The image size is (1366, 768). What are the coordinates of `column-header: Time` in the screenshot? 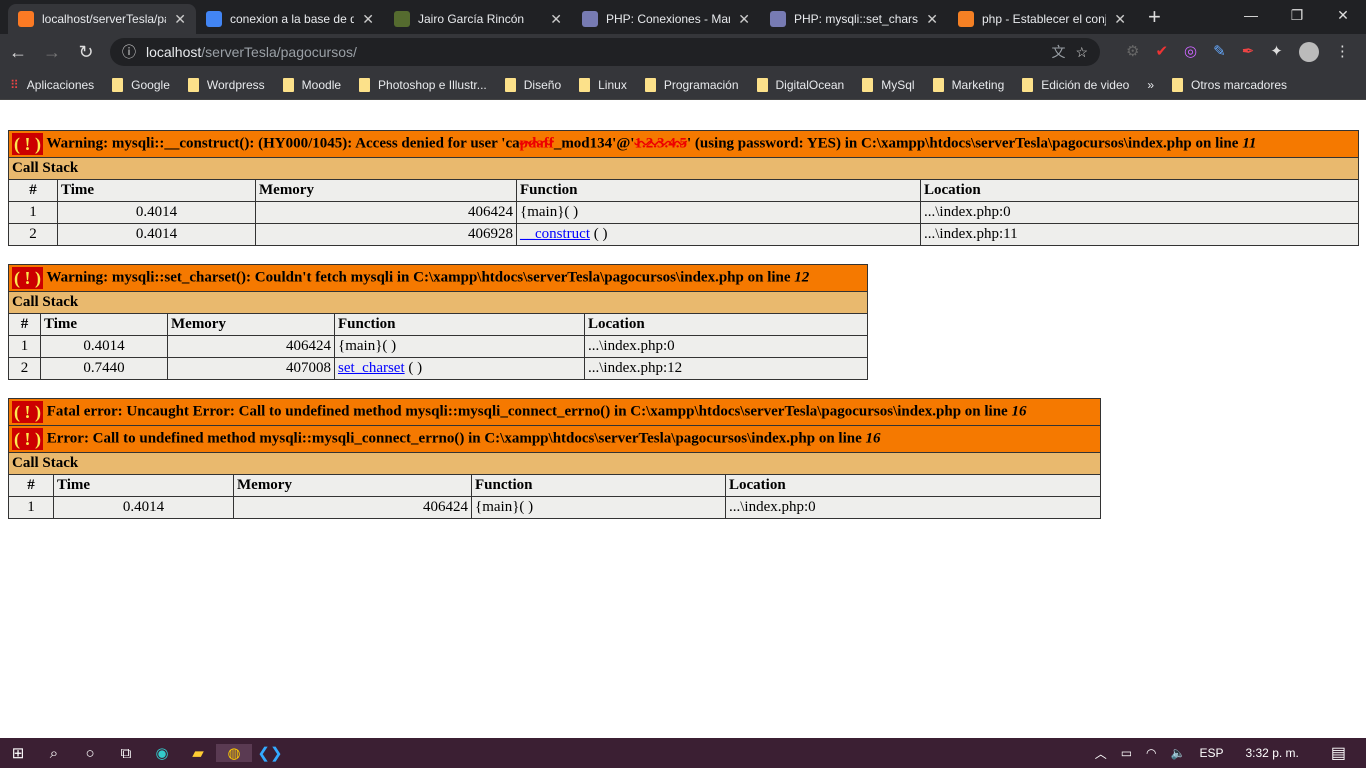 It's located at (104, 324).